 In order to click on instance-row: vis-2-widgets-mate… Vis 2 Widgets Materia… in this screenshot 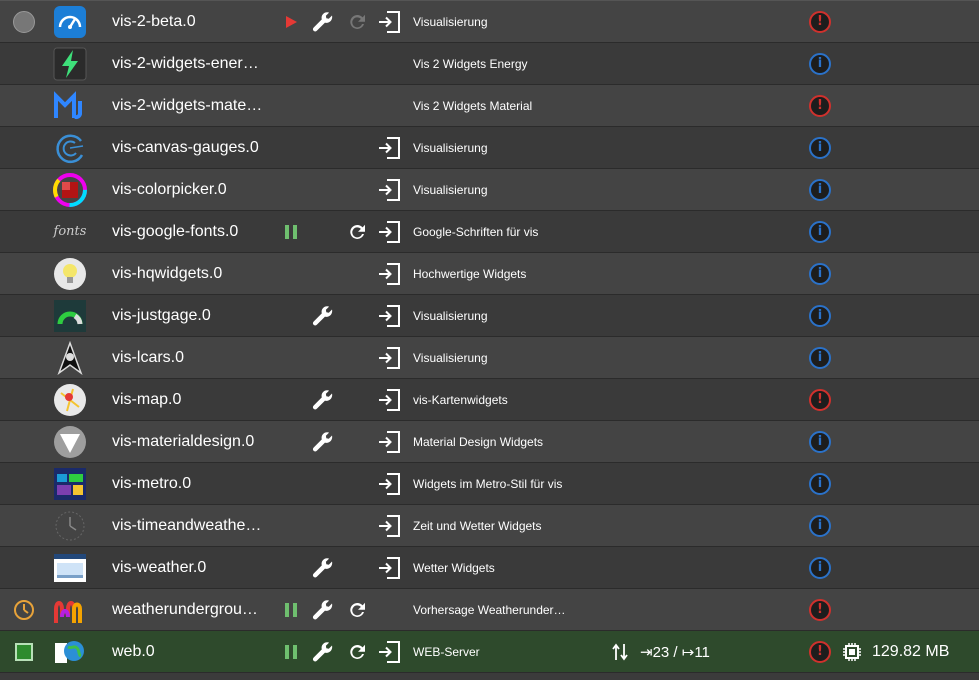, I will do `click(489, 106)`.